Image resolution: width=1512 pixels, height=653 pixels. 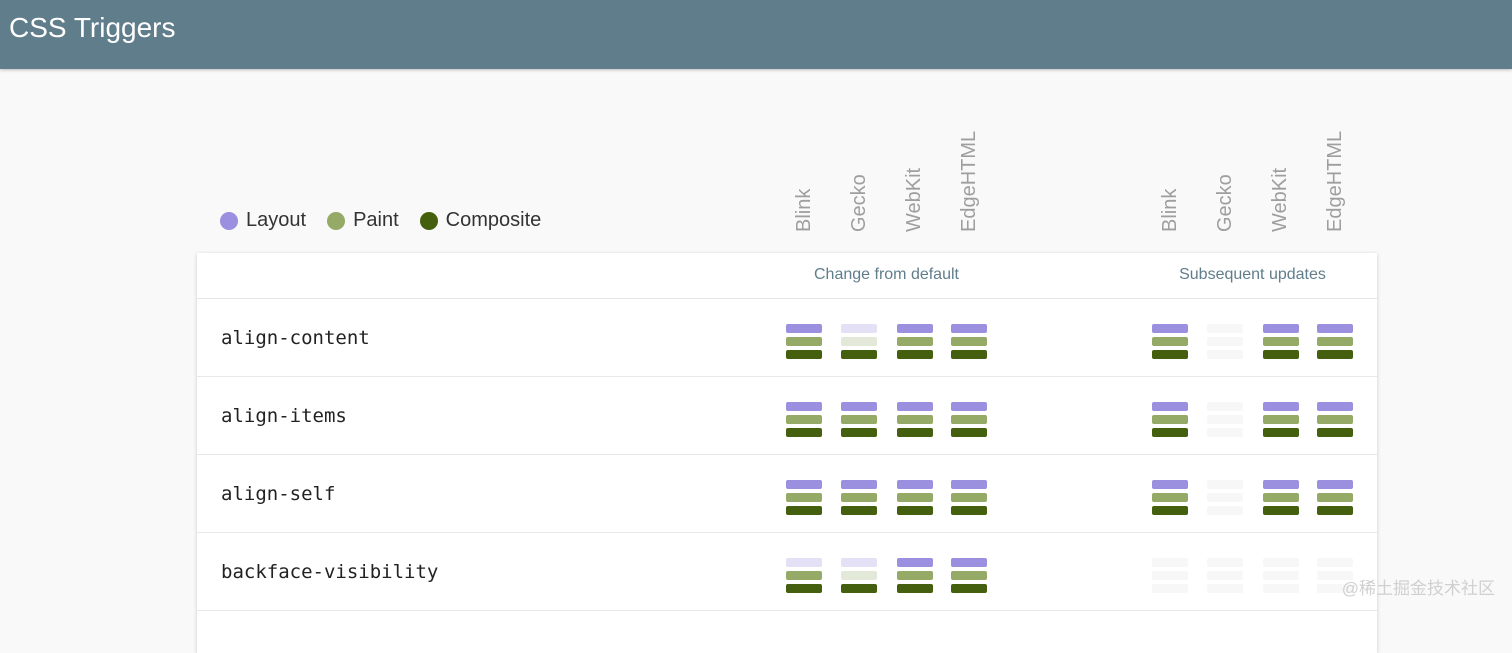 I want to click on table-row: backface-visibility, so click(x=787, y=572).